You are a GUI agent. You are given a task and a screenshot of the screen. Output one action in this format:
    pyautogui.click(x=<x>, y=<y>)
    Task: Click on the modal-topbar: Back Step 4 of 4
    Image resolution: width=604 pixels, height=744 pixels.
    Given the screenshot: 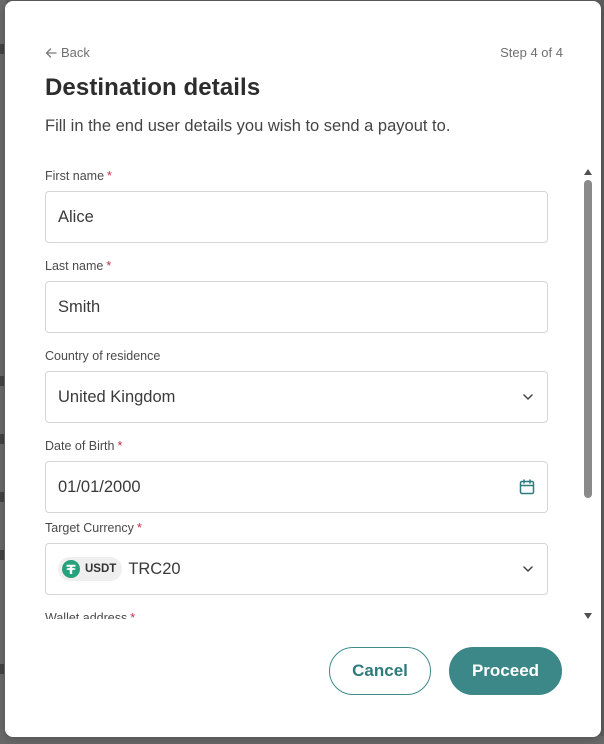 What is the action you would take?
    pyautogui.click(x=304, y=53)
    